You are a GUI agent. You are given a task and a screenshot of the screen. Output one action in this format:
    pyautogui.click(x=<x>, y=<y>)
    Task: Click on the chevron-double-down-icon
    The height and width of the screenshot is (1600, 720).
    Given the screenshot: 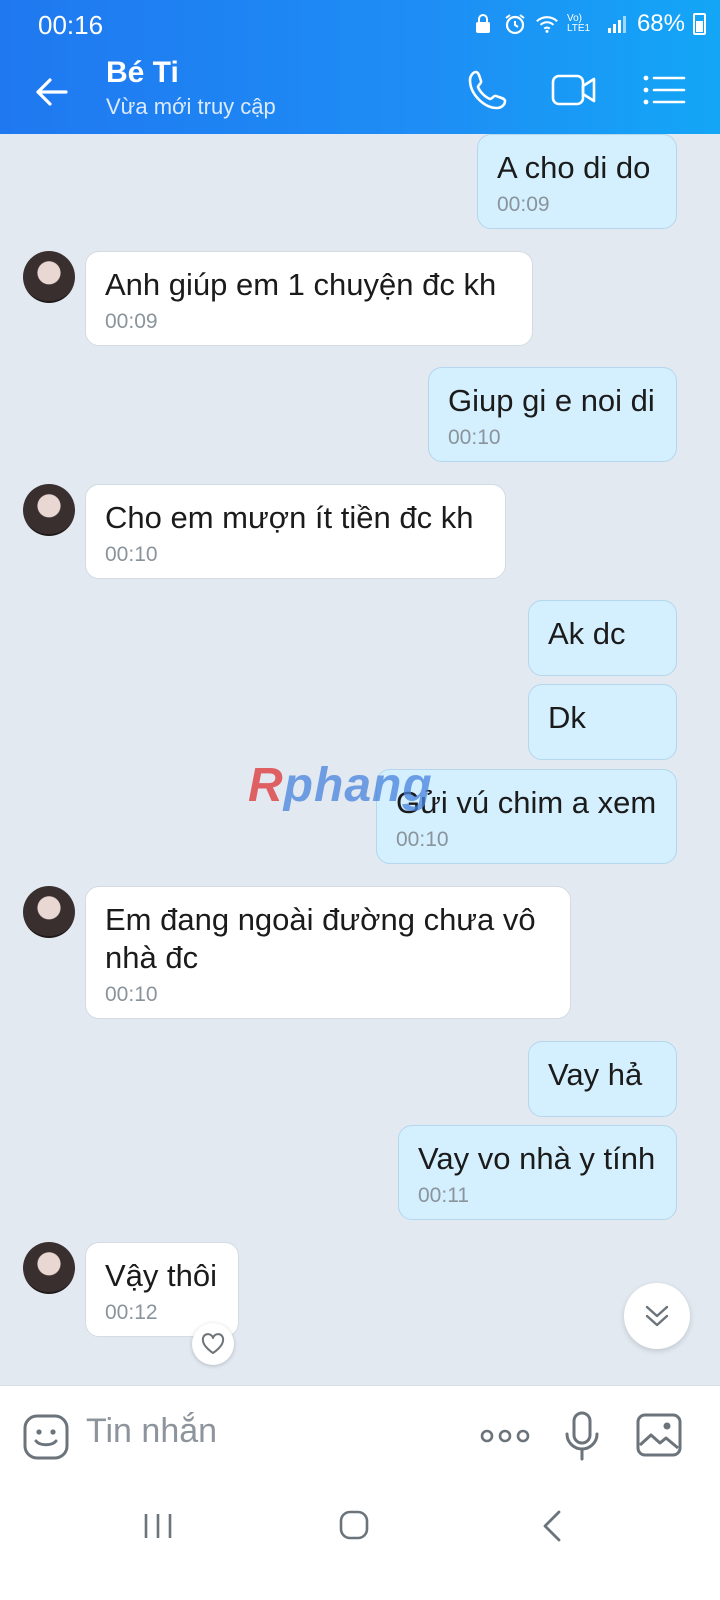 What is the action you would take?
    pyautogui.click(x=657, y=1316)
    